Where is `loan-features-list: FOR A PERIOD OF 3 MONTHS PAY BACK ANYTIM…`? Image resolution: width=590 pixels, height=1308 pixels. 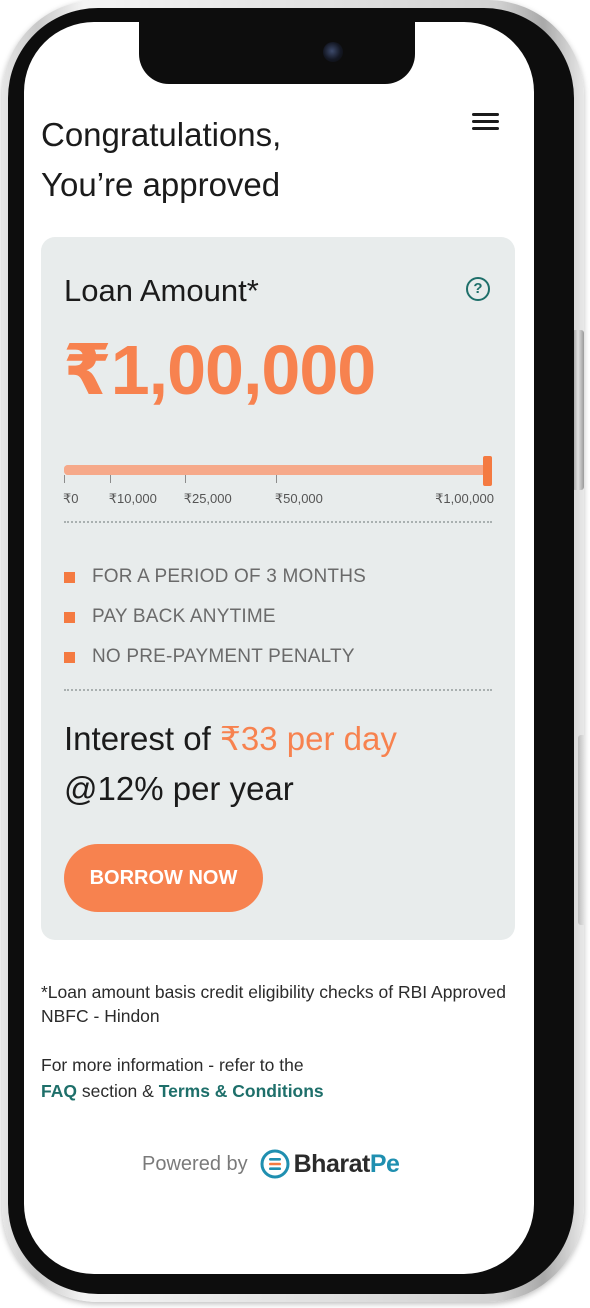
loan-features-list: FOR A PERIOD OF 3 MONTHS PAY BACK ANYTIM… is located at coordinates (215, 617).